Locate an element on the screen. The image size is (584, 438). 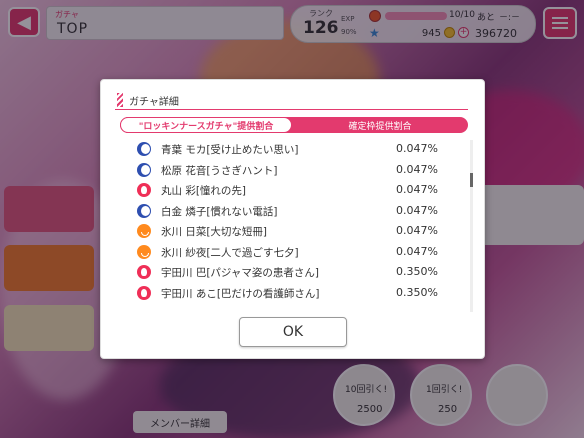
tab-guaranteed-rates: 確定枠提供割合 is located at coordinates (380, 125).